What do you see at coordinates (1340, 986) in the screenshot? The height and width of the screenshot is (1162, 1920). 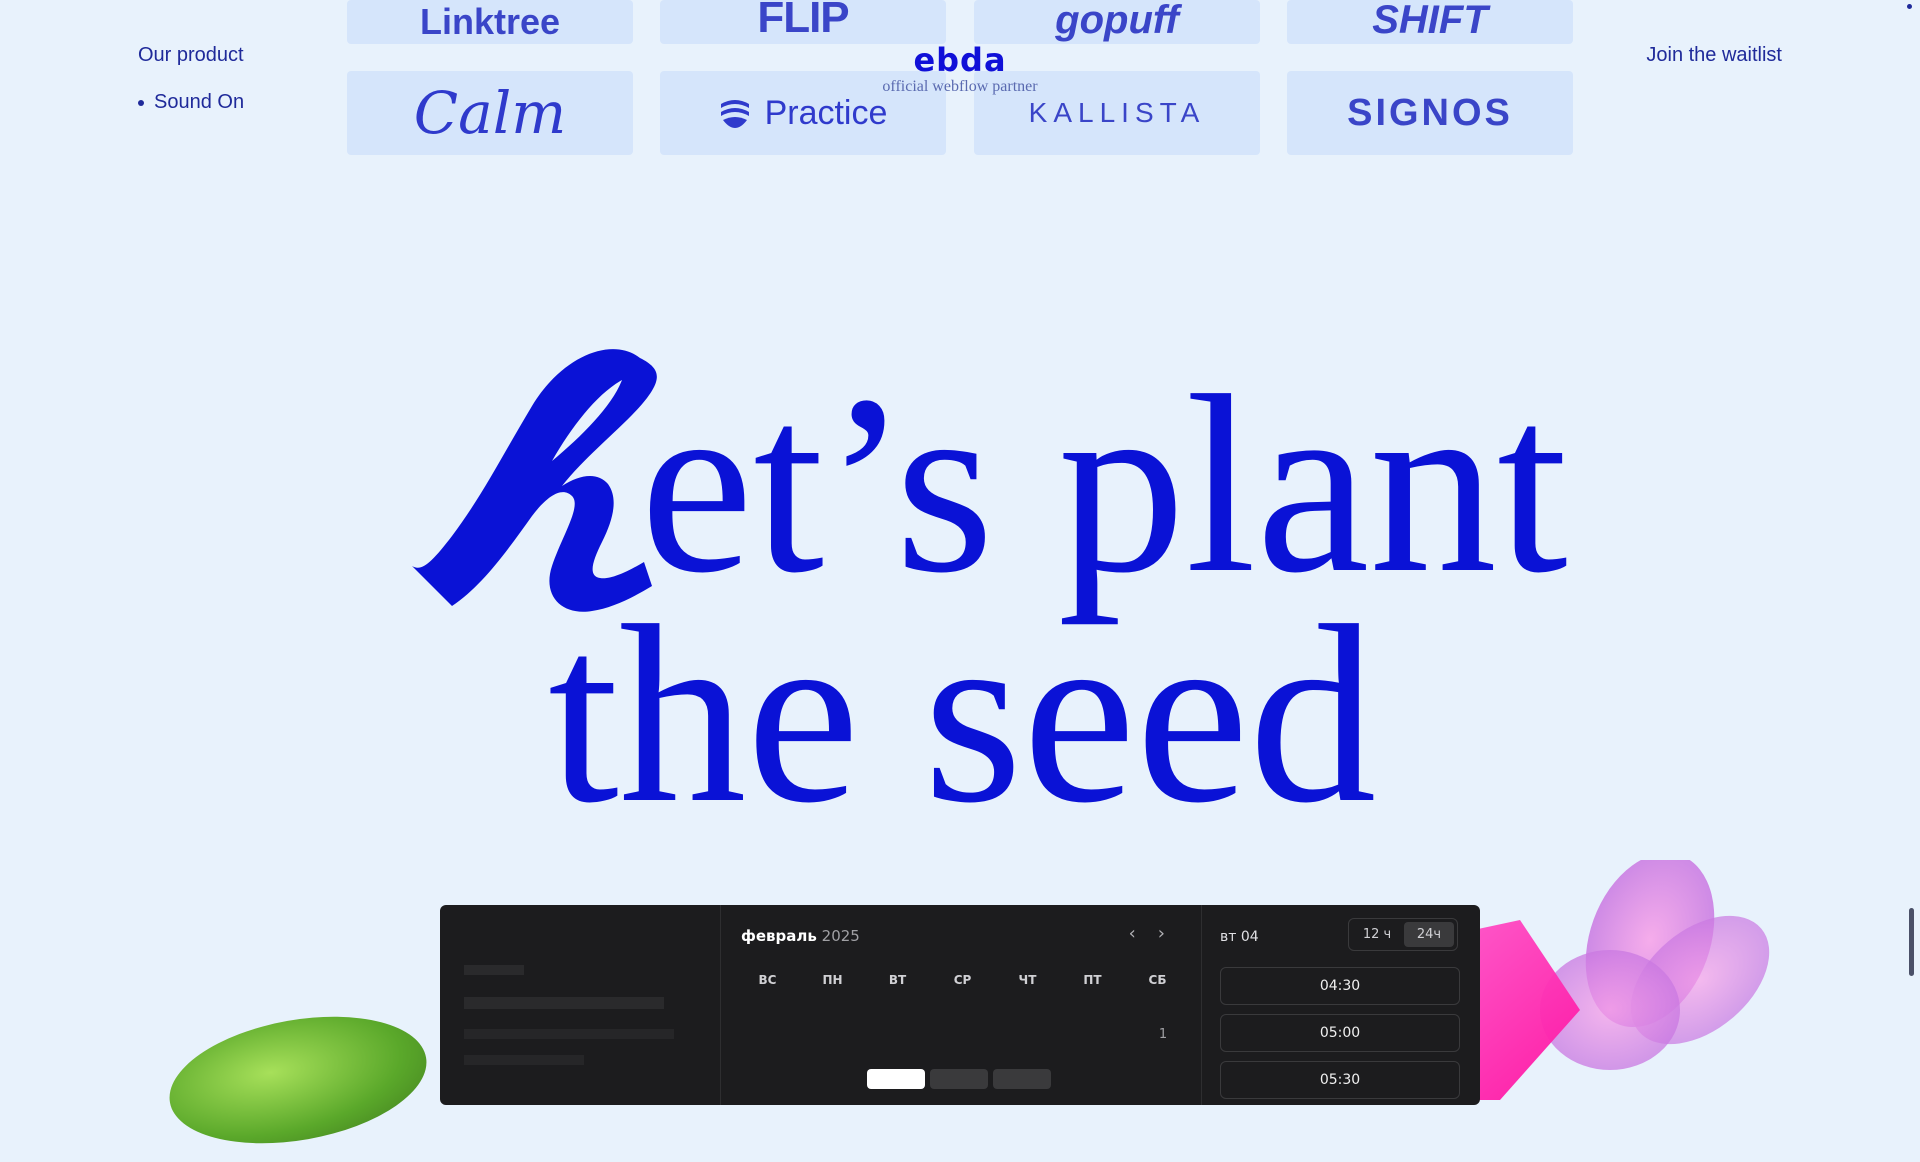 I see `time-slot-button: 04:30` at bounding box center [1340, 986].